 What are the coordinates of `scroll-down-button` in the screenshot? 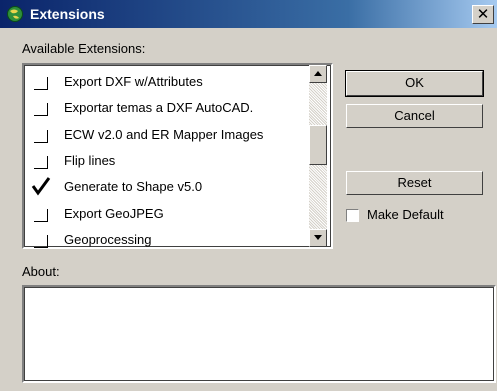 It's located at (318, 238).